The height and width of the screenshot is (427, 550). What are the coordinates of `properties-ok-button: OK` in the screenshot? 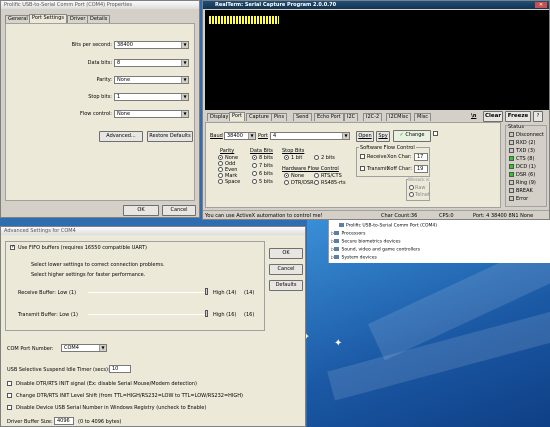 It's located at (141, 210).